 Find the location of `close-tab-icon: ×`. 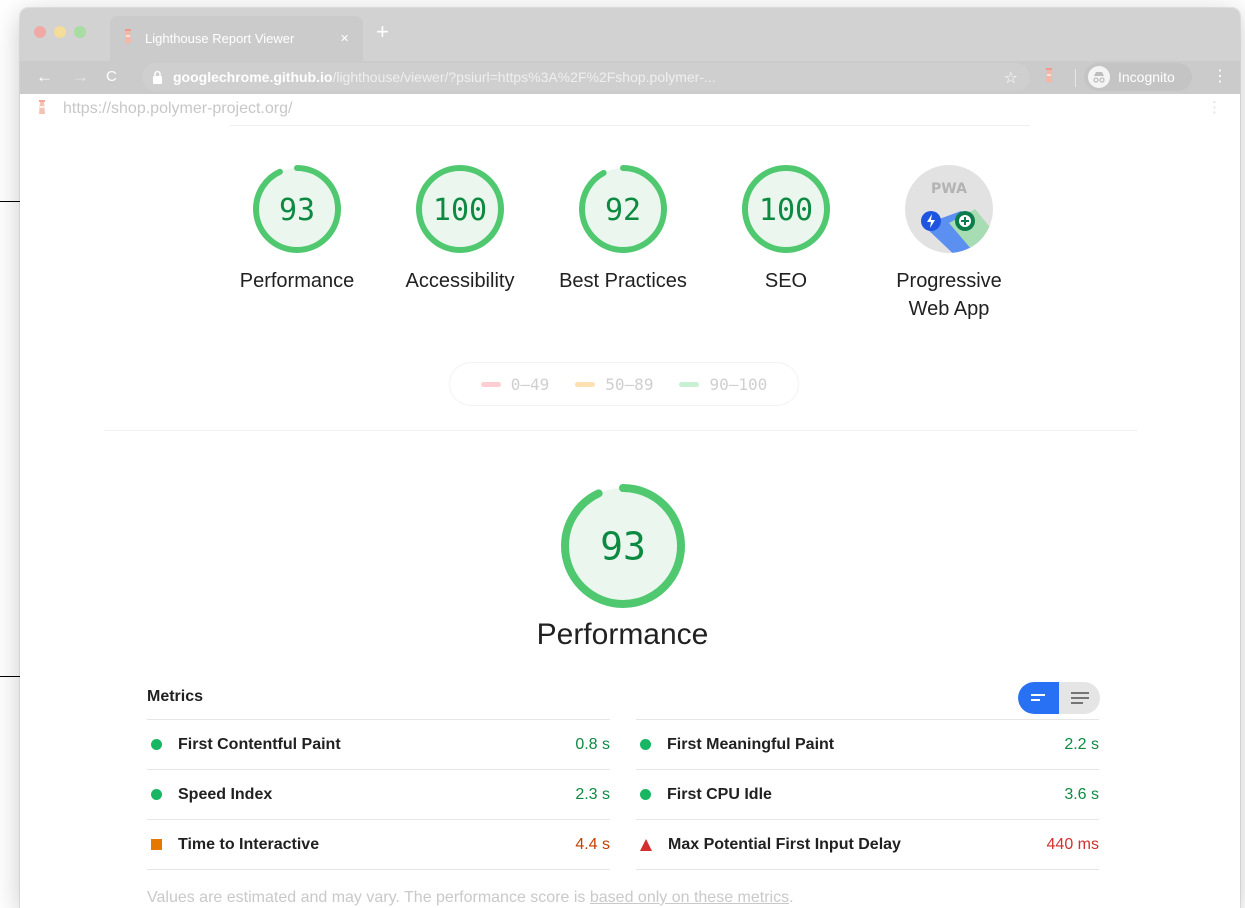

close-tab-icon: × is located at coordinates (344, 38).